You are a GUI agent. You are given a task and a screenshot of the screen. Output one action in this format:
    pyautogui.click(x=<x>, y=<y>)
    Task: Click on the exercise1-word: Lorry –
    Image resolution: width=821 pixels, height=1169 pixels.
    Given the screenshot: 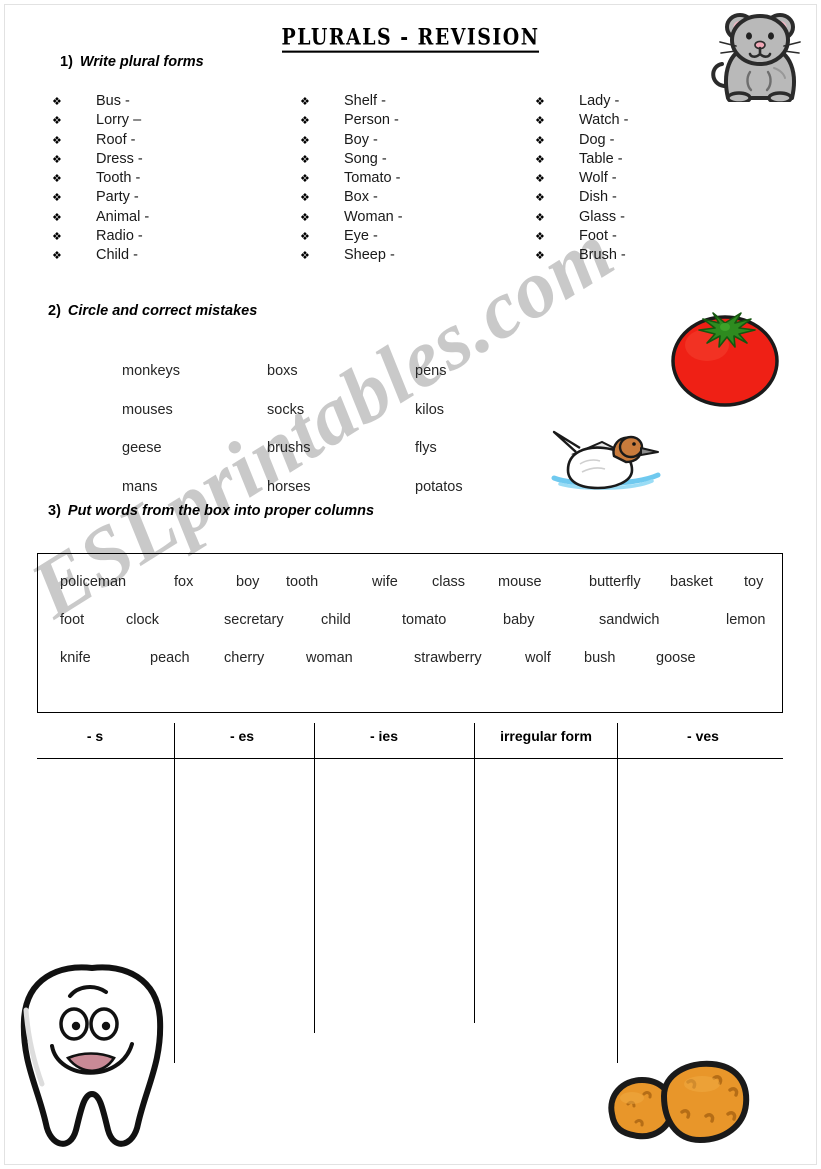 What is the action you would take?
    pyautogui.click(x=119, y=120)
    